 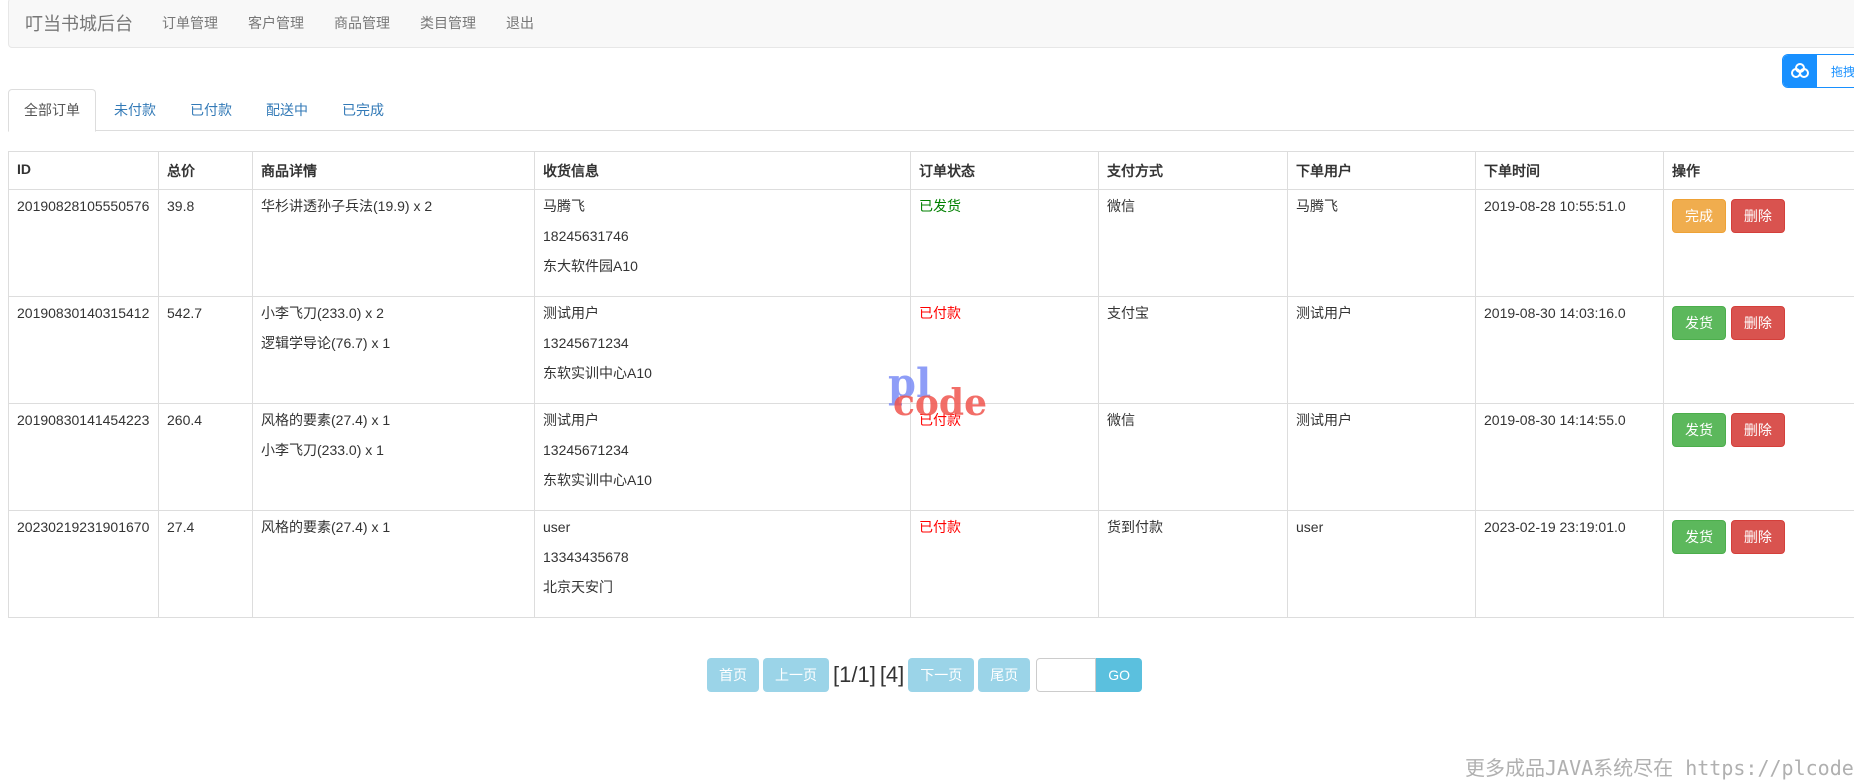 I want to click on order-time: 2019-08-28 10:55:51.0, so click(x=1569, y=243).